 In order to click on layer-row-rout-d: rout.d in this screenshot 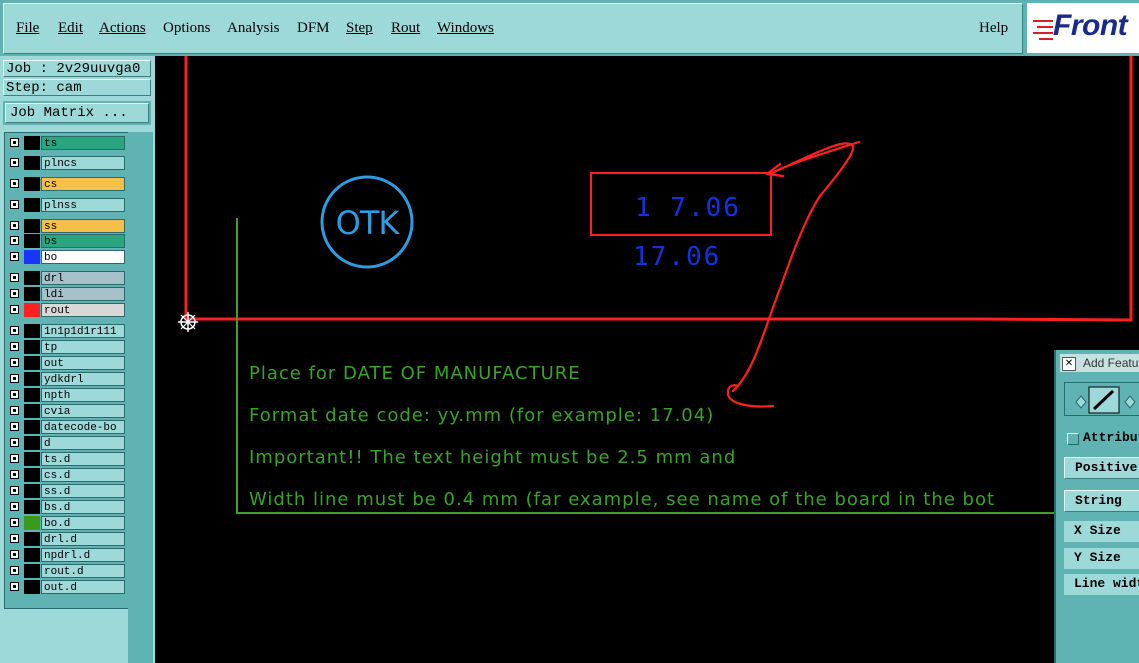, I will do `click(66, 571)`.